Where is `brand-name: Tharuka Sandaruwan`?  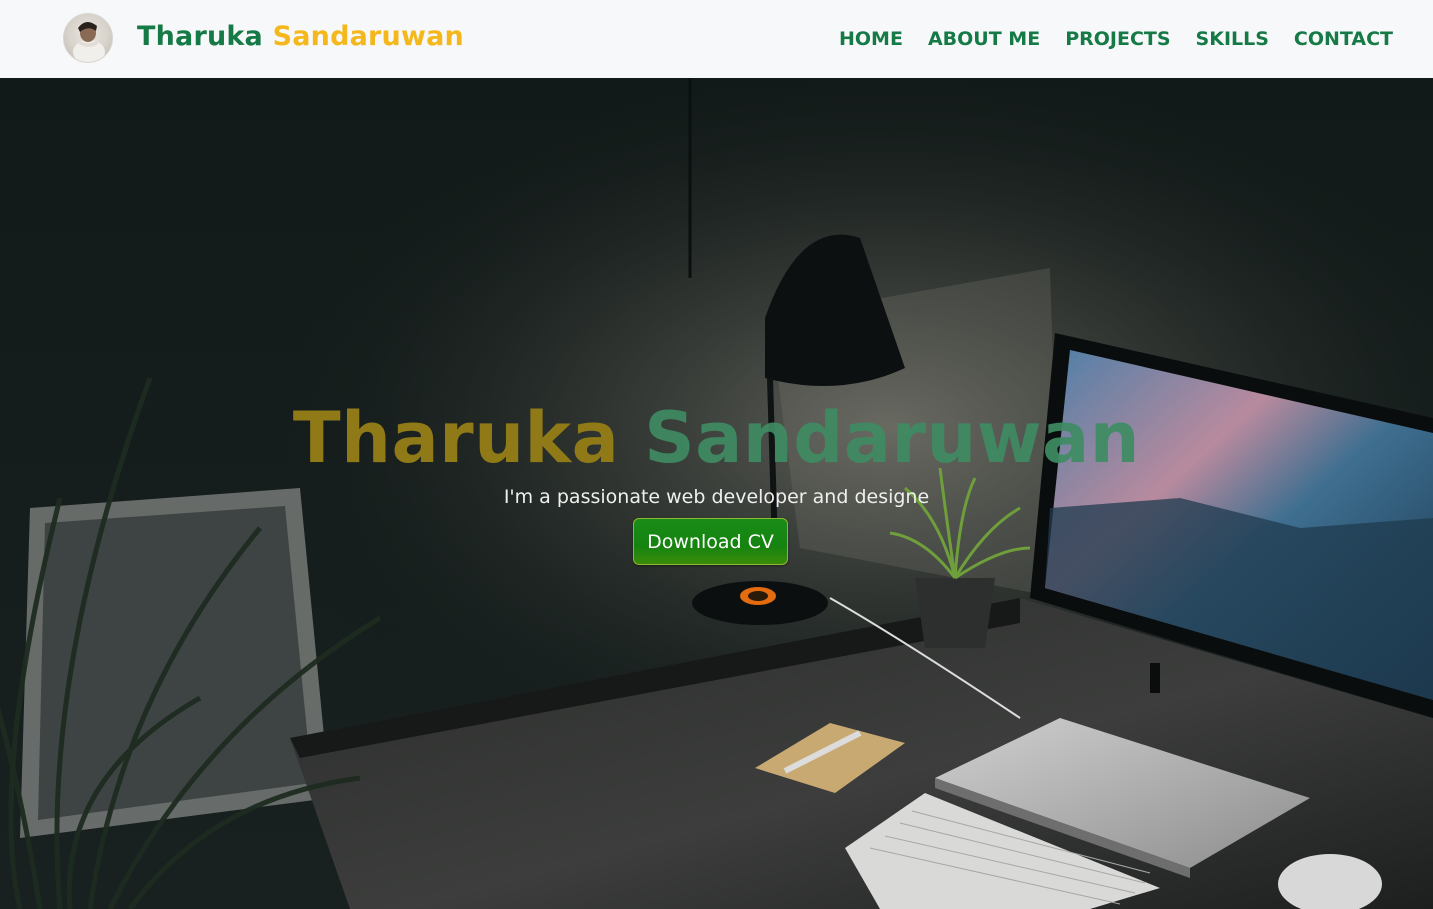 brand-name: Tharuka Sandaruwan is located at coordinates (300, 36).